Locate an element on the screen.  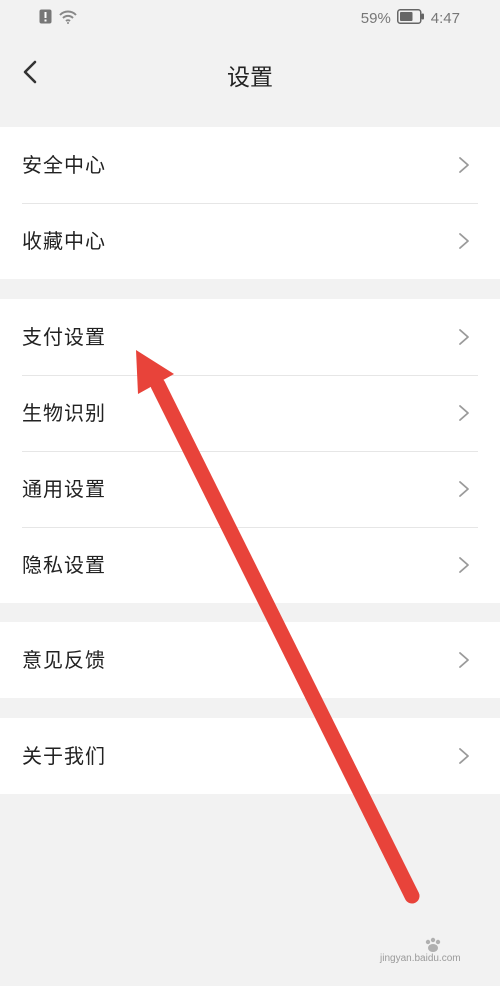
nav-bar: 设置 is located at coordinates (250, 73).